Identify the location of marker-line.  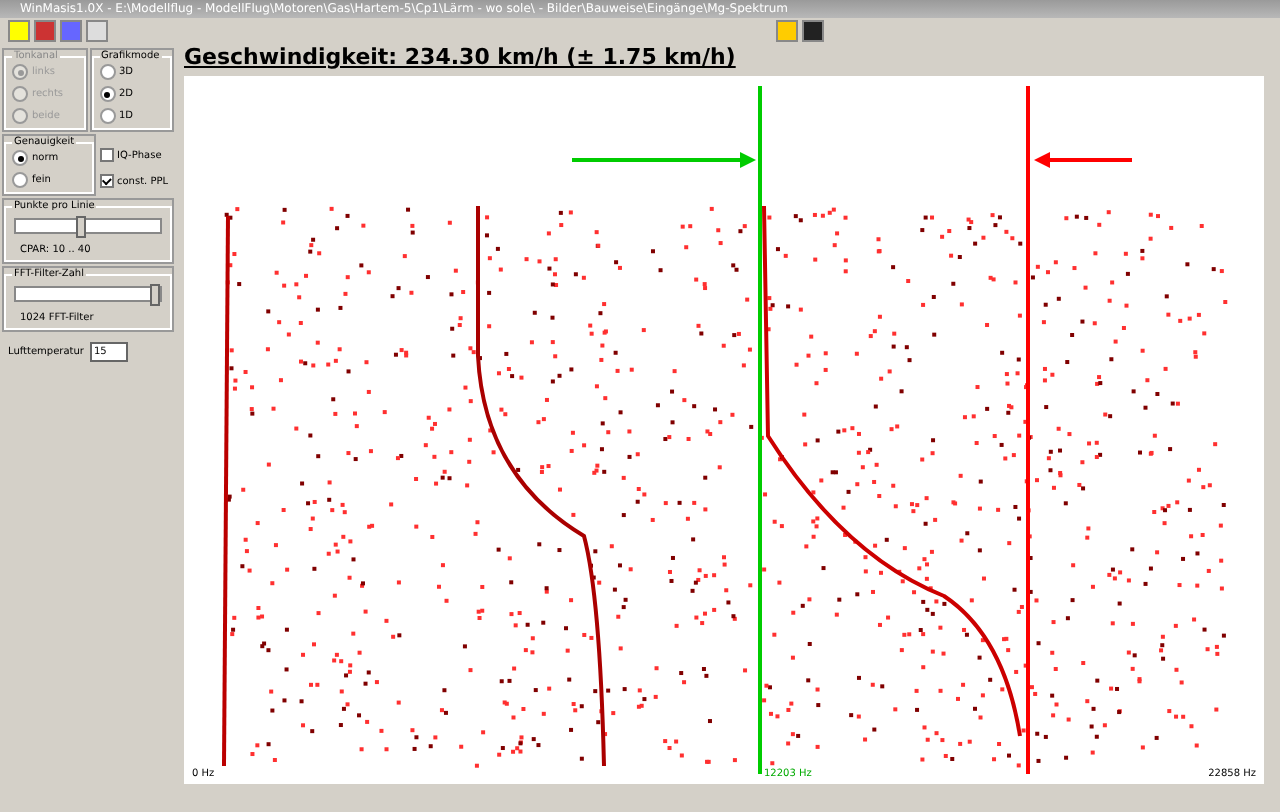
(1028, 430).